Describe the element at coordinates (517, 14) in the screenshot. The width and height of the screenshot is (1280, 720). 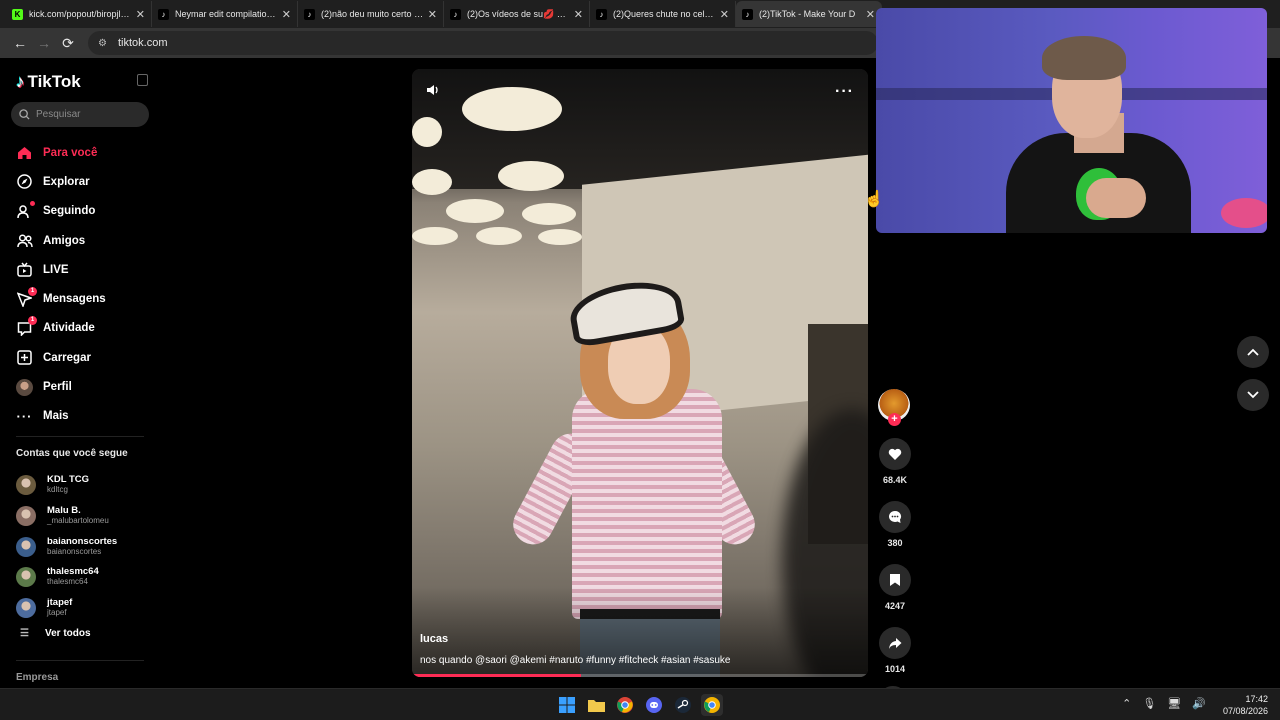
I see `browser-tab: ♪ (2)Os vídeos de su💋 🍸 ☺ ✕` at that location.